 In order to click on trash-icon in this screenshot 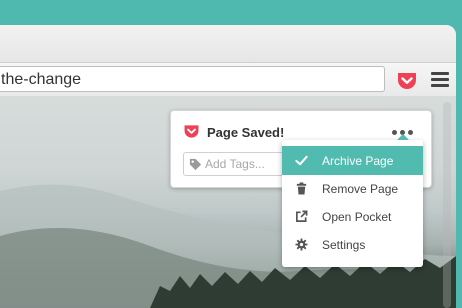, I will do `click(301, 188)`.